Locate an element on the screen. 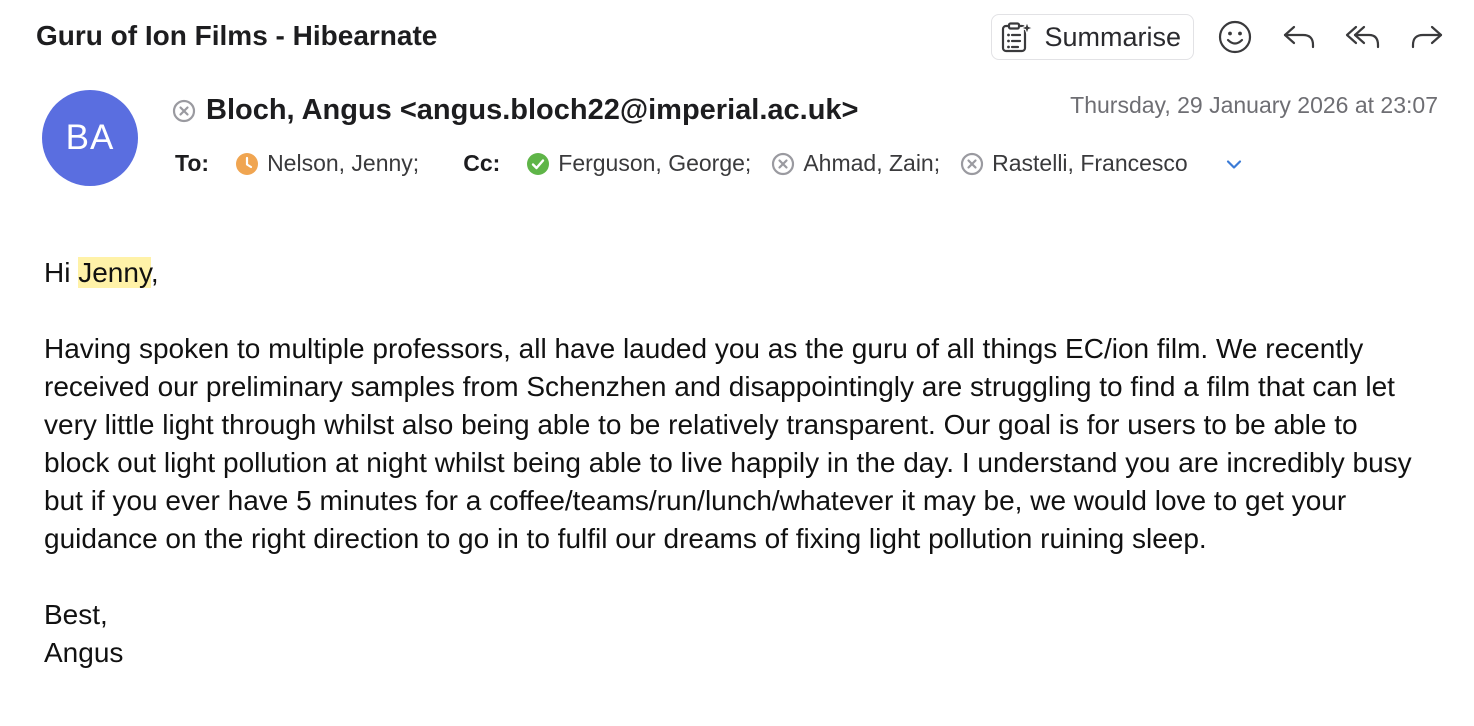 The height and width of the screenshot is (726, 1474). sent-date: Thursday, 29 January 2026 at 23:07 is located at coordinates (1254, 105).